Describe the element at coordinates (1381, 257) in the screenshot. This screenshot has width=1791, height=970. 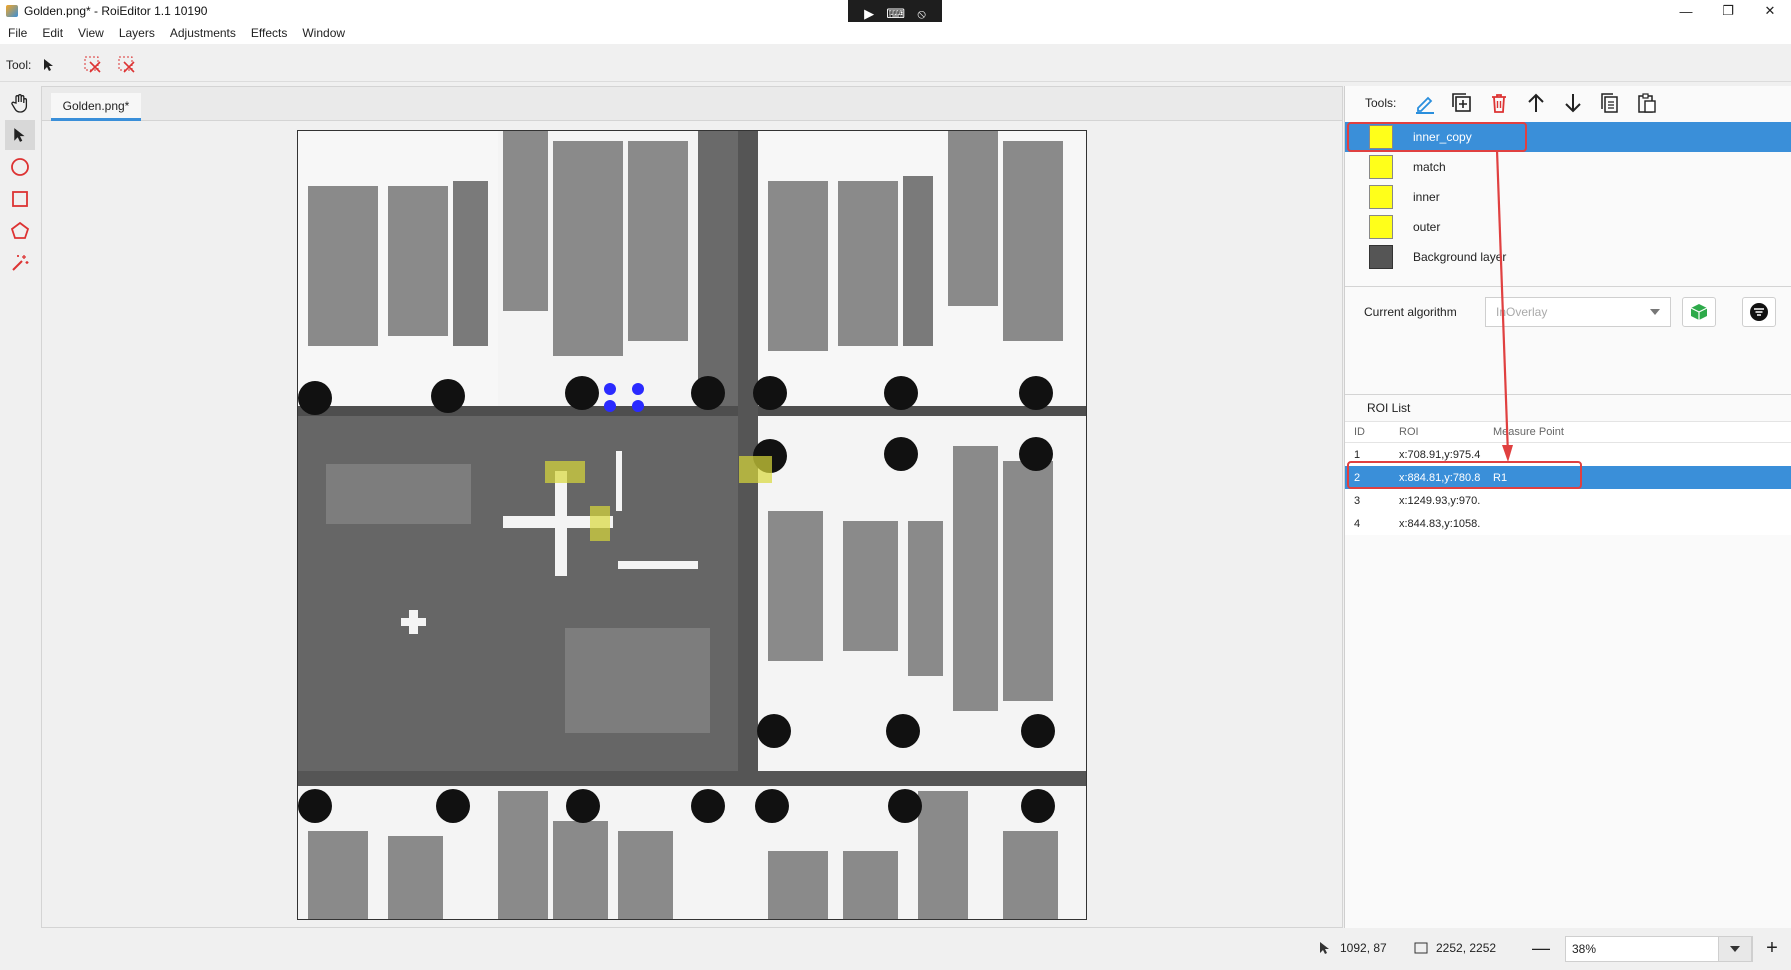
I see `background-thumbnail-icon` at that location.